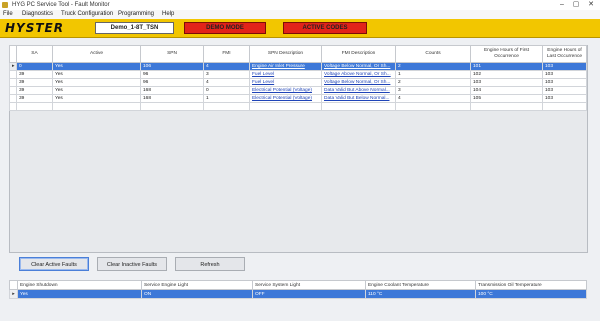  Describe the element at coordinates (172, 90) in the screenshot. I see `cell-spn: 168` at that location.